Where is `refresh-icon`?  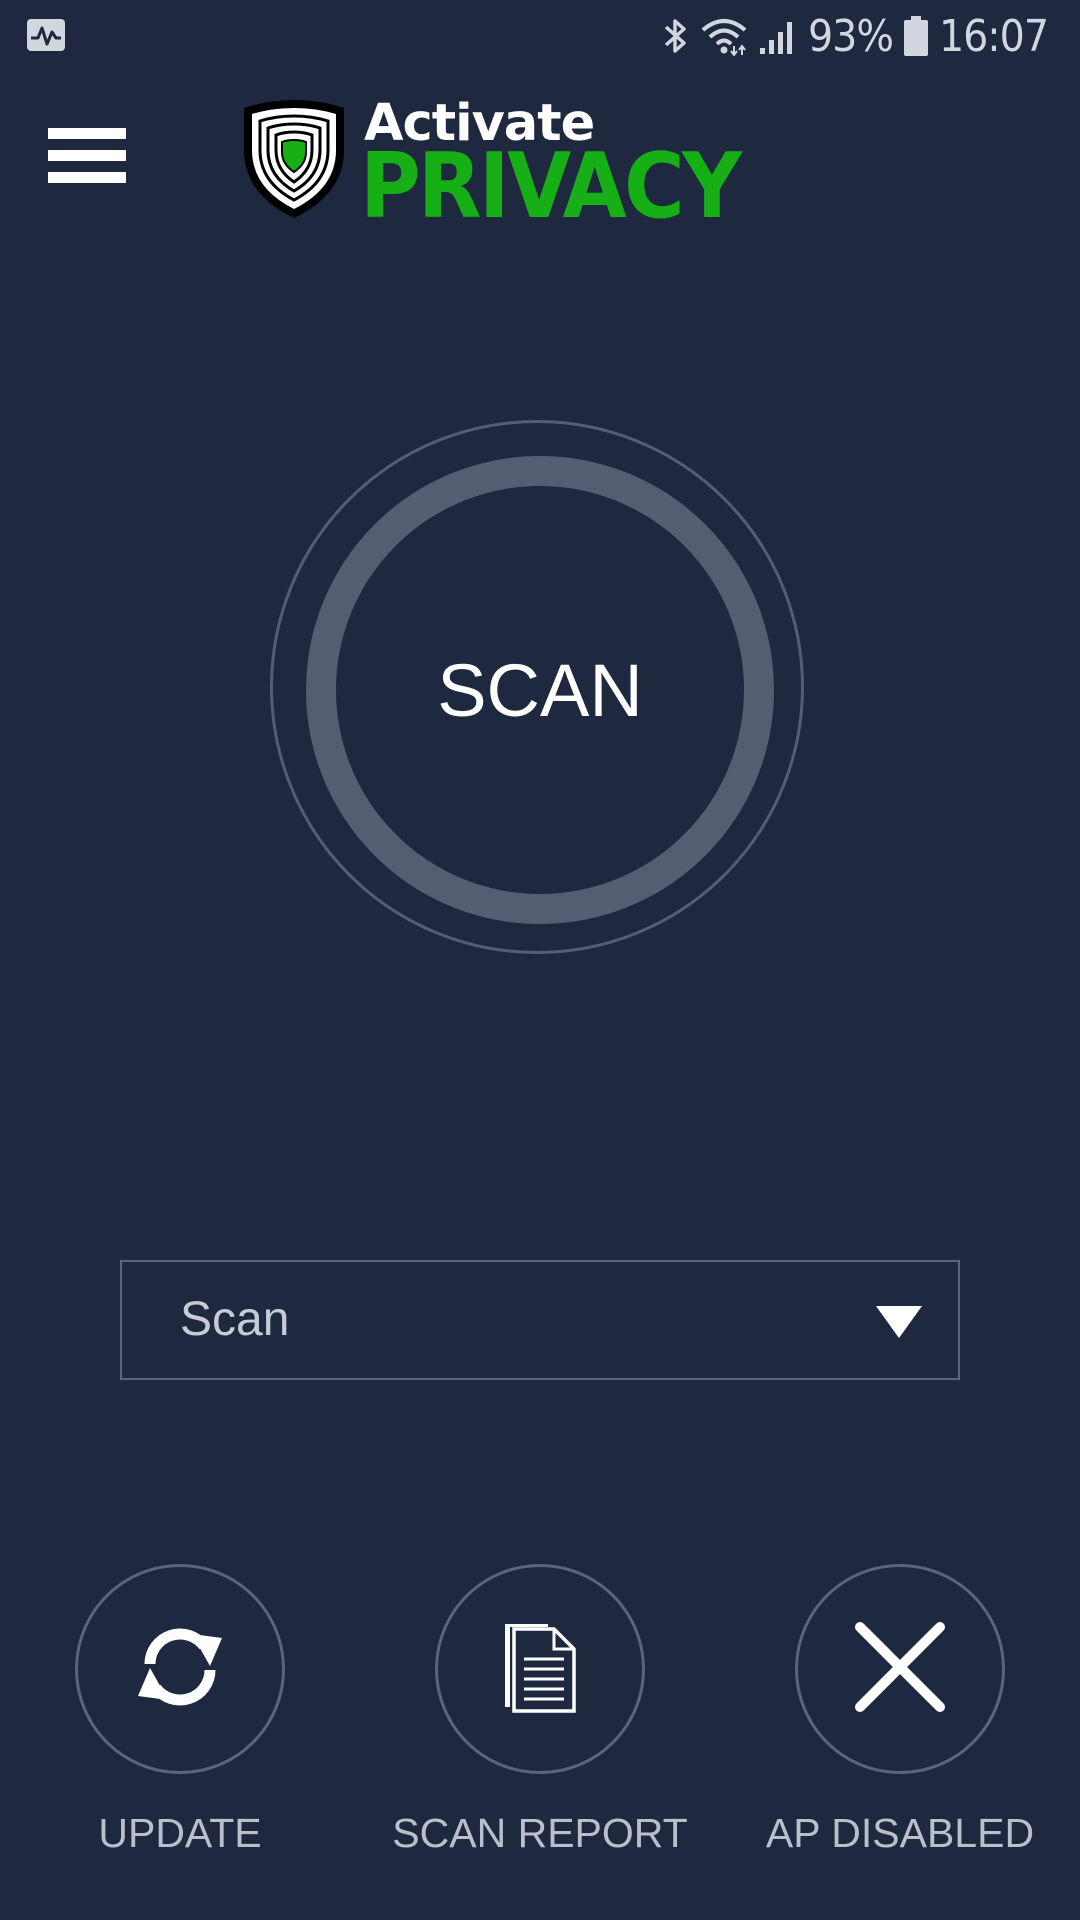 refresh-icon is located at coordinates (180, 1669).